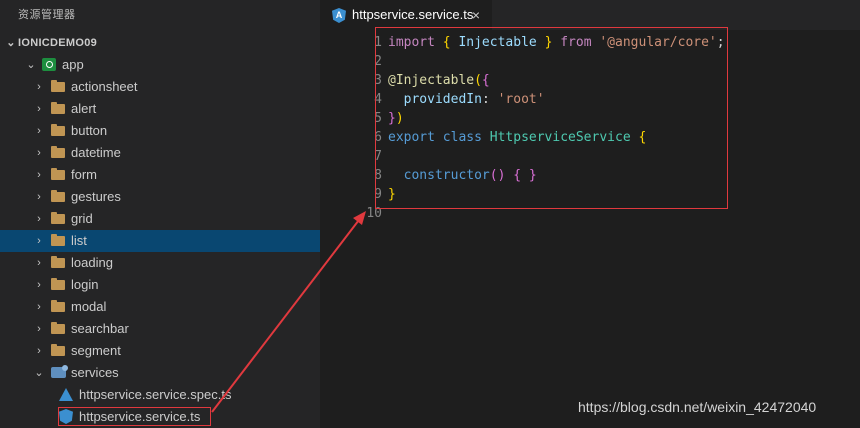 This screenshot has width=860, height=428. Describe the element at coordinates (160, 153) in the screenshot. I see `tree-item: › datetime` at that location.